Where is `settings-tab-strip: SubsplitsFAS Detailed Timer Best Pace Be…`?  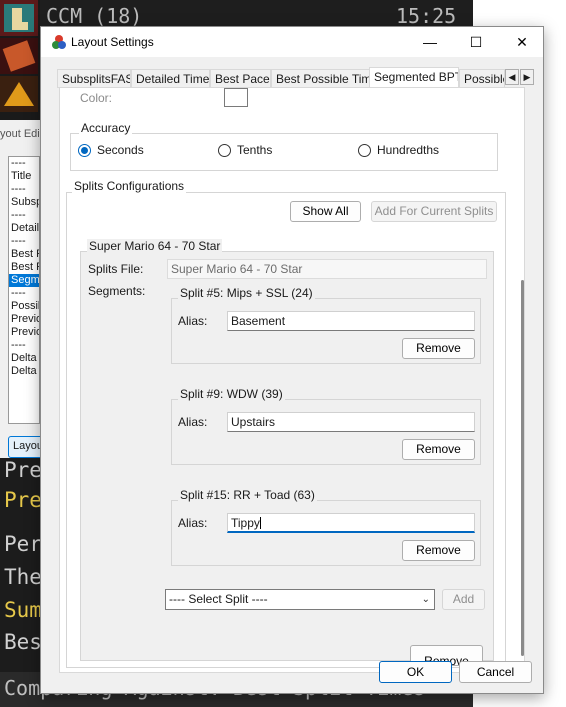
settings-tab-strip: SubsplitsFAS Detailed Timer Best Pace Be… is located at coordinates (295, 77).